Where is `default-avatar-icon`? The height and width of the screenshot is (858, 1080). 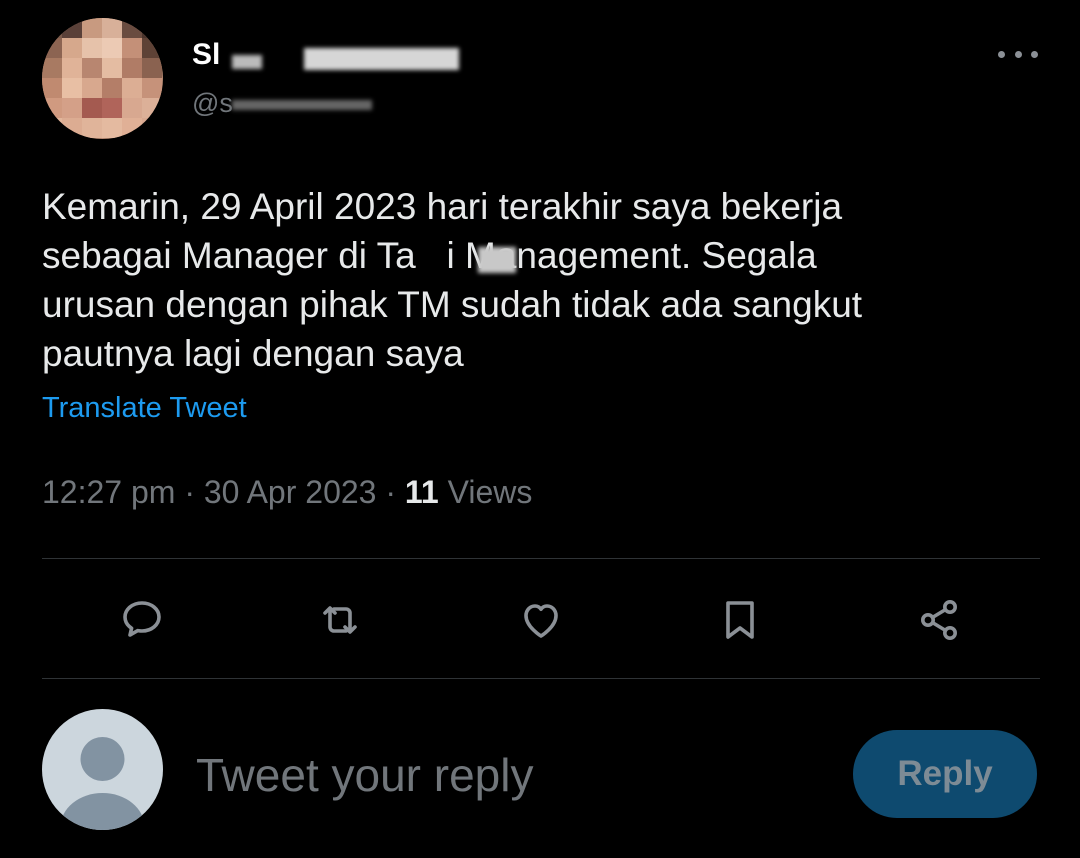
default-avatar-icon is located at coordinates (102, 783).